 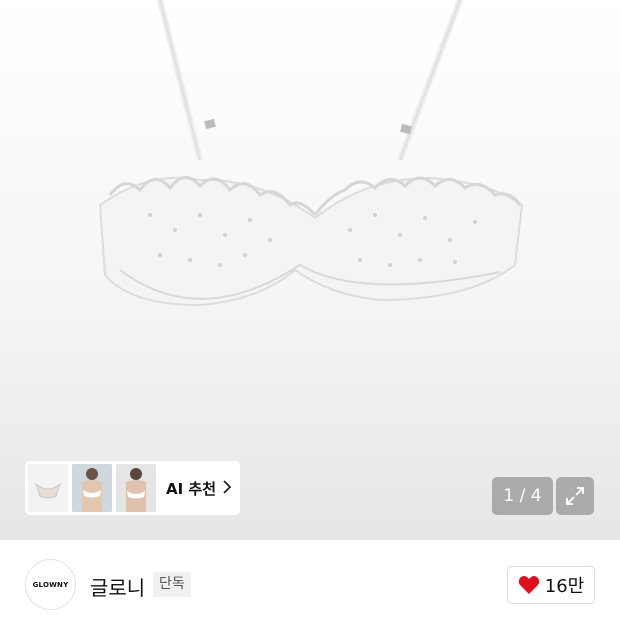 What do you see at coordinates (117, 586) in the screenshot?
I see `brand-name: 글로니` at bounding box center [117, 586].